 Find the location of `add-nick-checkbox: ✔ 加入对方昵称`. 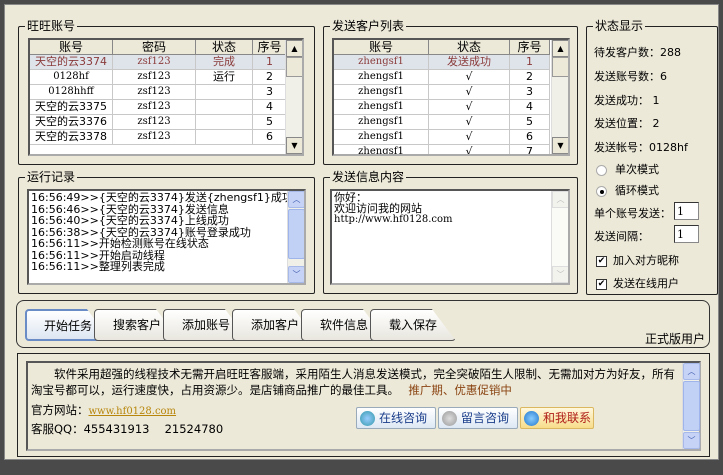

add-nick-checkbox: ✔ 加入对方昵称 is located at coordinates (637, 260).